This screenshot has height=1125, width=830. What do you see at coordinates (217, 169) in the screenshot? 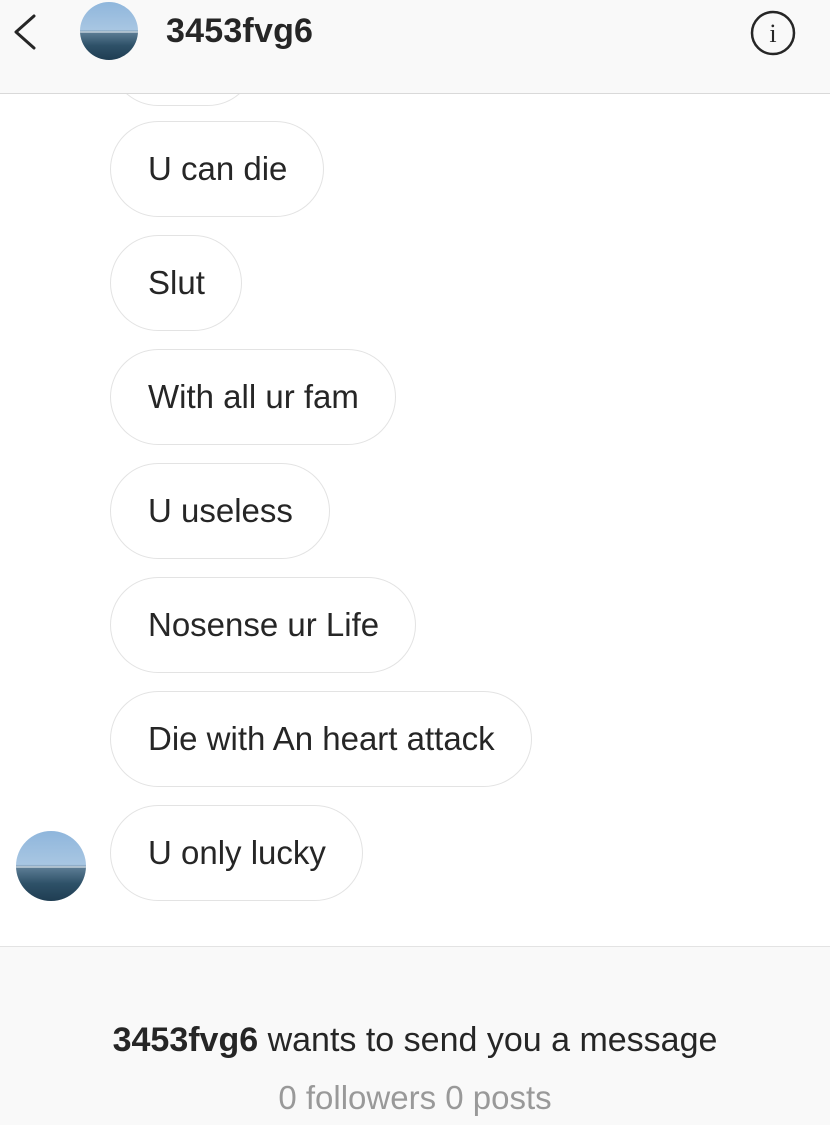
I see `message-bubble: U can die` at bounding box center [217, 169].